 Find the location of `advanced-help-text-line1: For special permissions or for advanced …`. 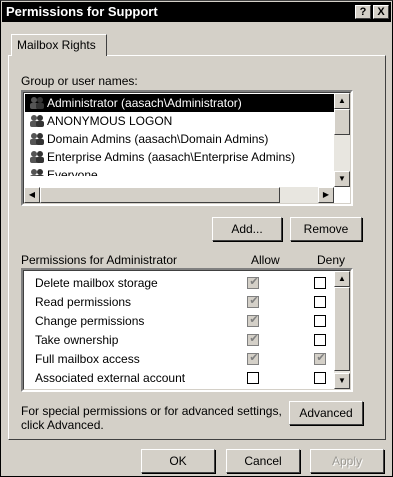

advanced-help-text-line1: For special permissions or for advanced … is located at coordinates (151, 411).